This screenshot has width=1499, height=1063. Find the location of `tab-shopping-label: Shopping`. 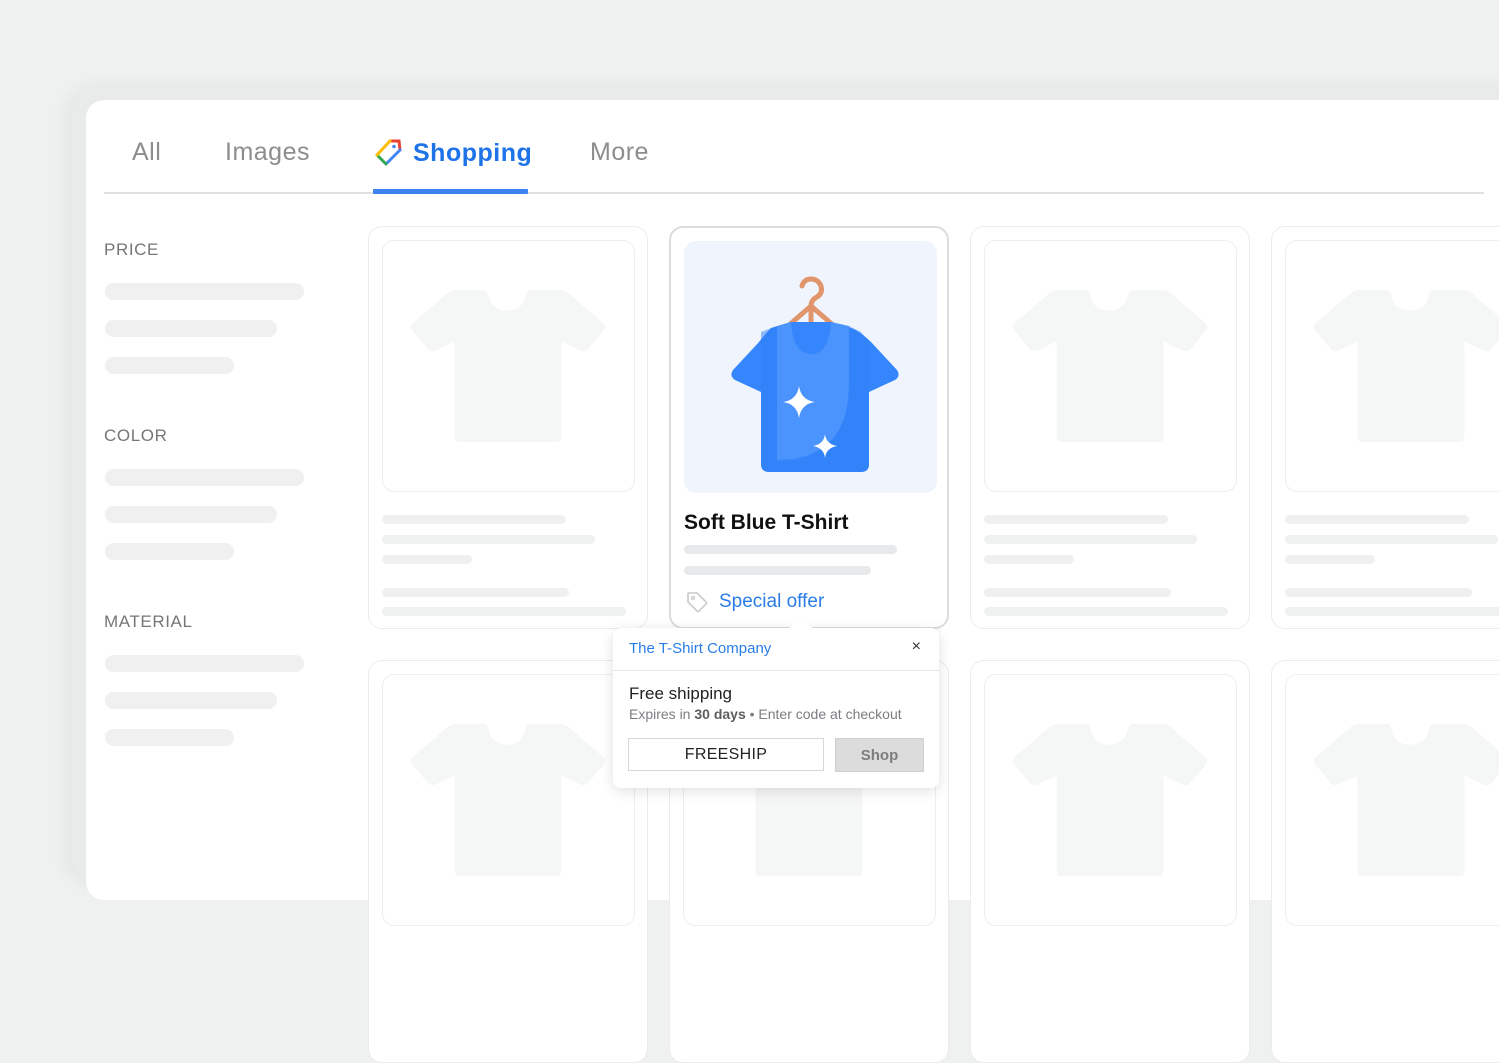

tab-shopping-label: Shopping is located at coordinates (472, 153).